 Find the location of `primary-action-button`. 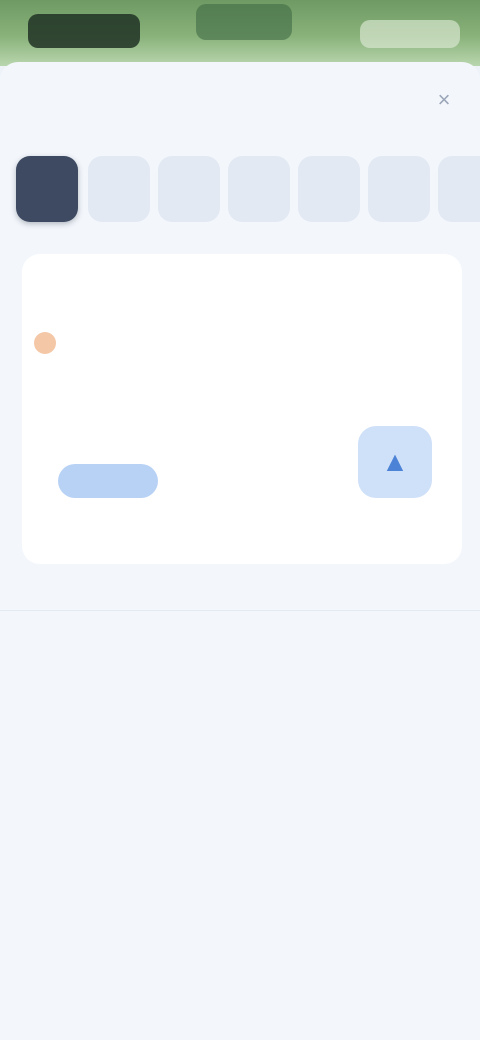

primary-action-button is located at coordinates (108, 481).